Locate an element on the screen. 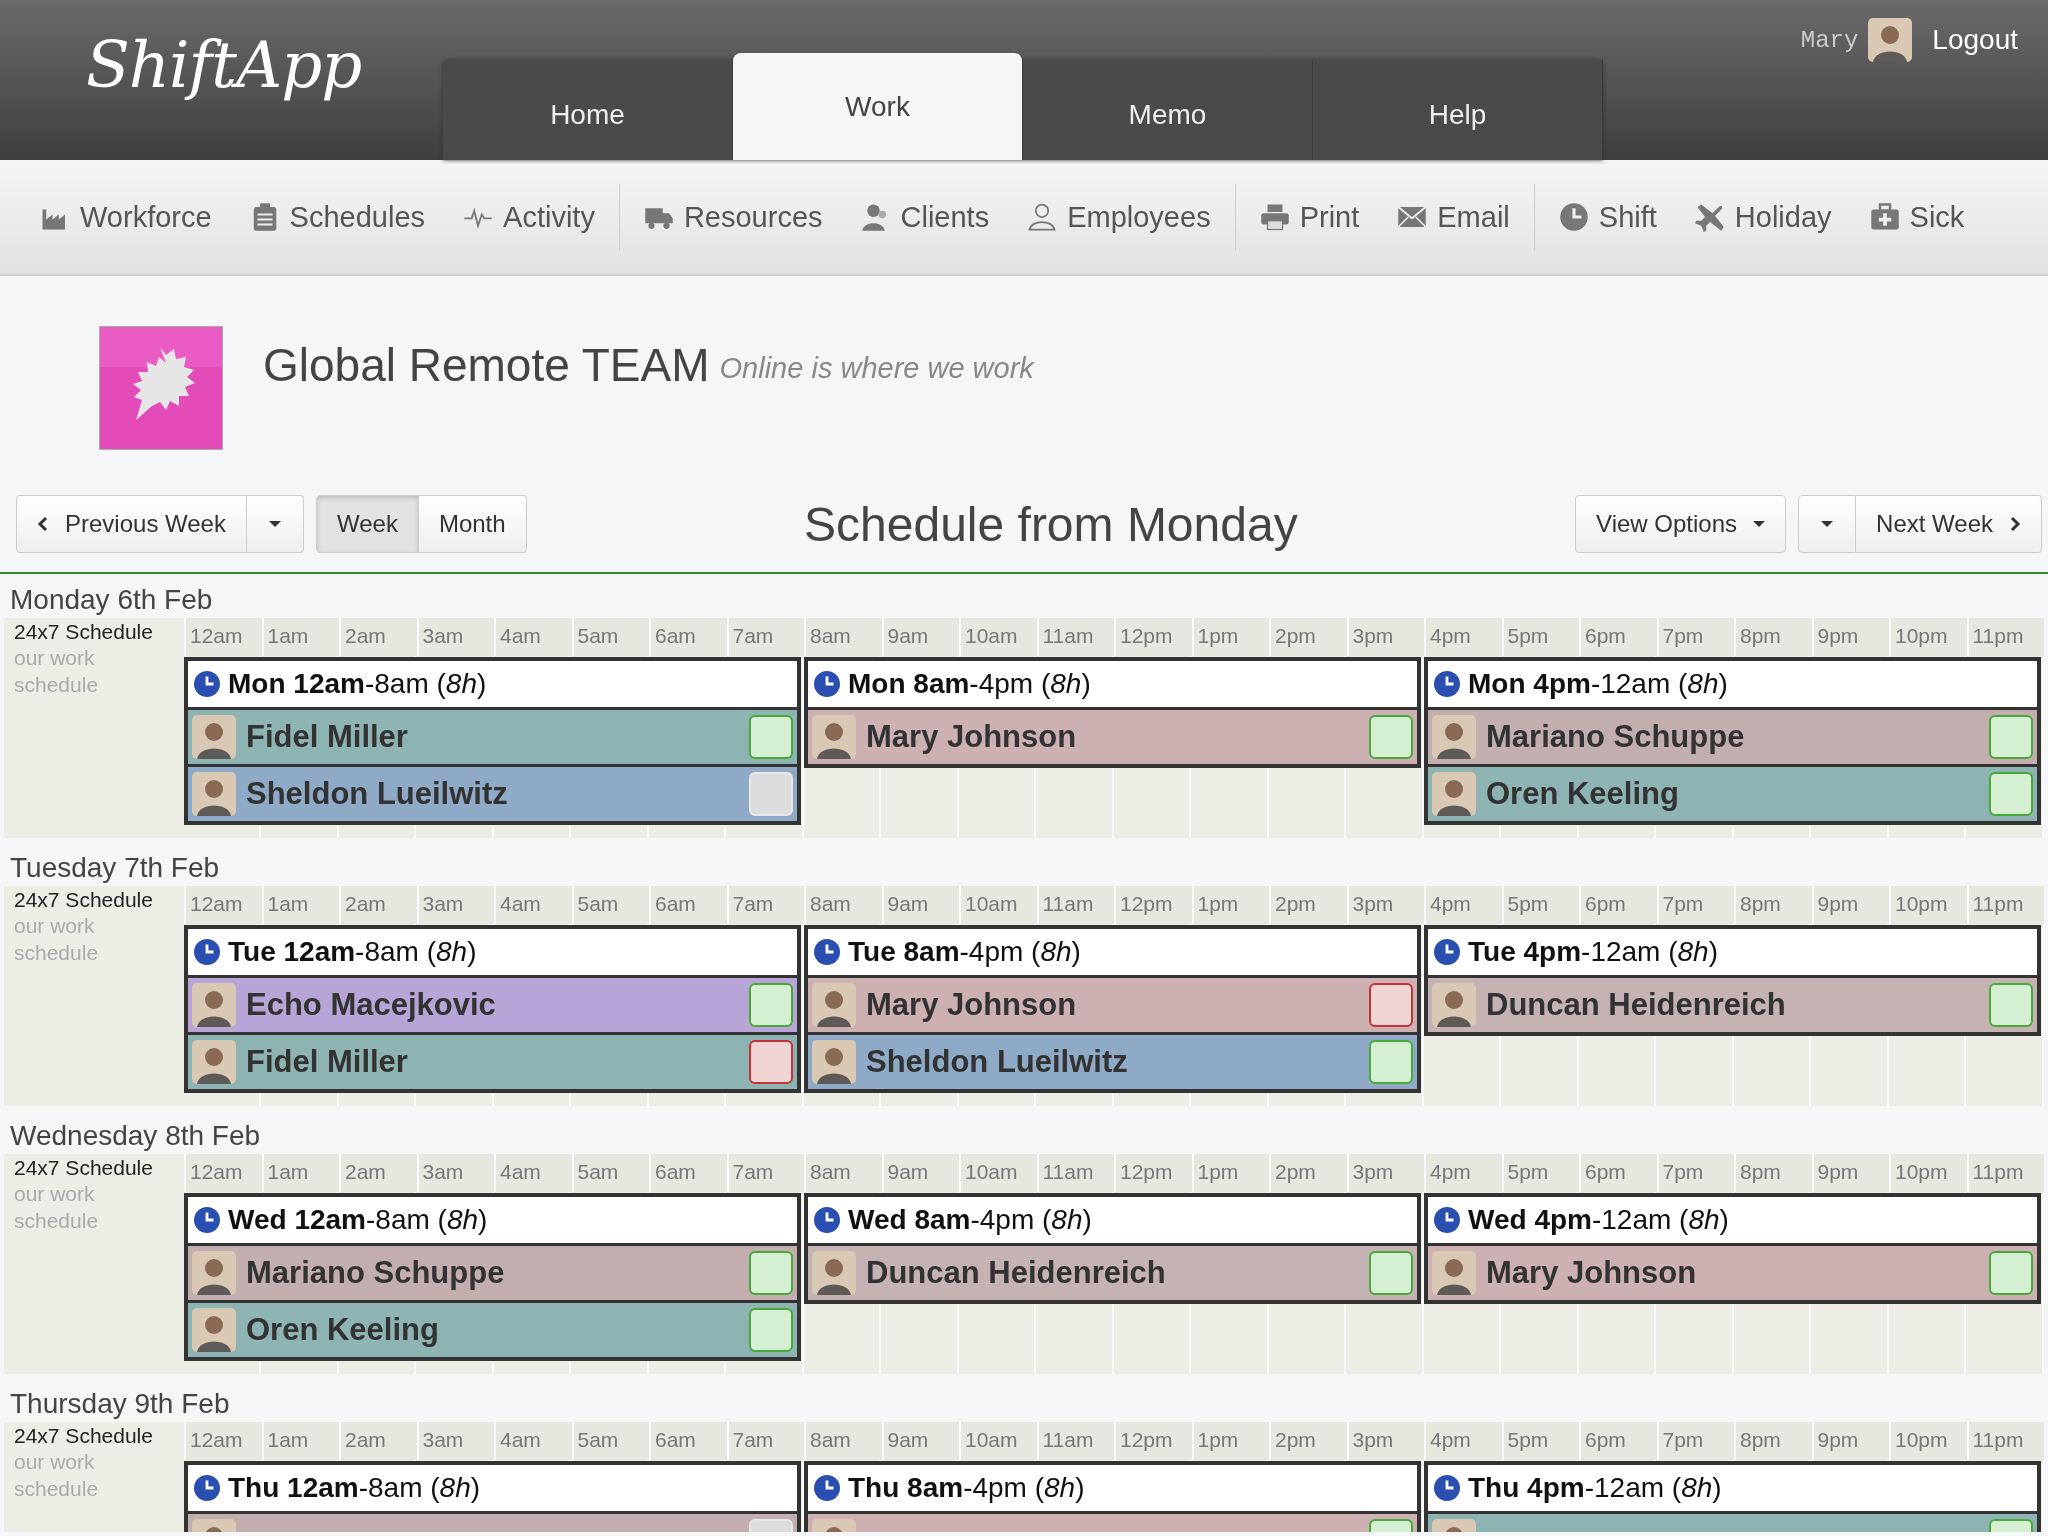 The height and width of the screenshot is (1536, 2048). shift-time: Tue 12am-8am (8h) is located at coordinates (352, 952).